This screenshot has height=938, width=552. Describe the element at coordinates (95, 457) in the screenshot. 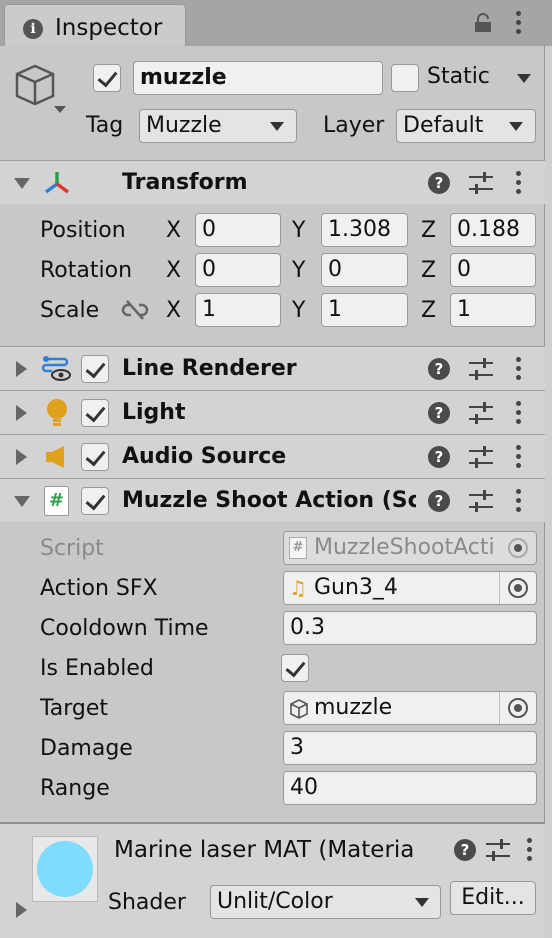

I see `audio-source-enabled-checkbox` at that location.